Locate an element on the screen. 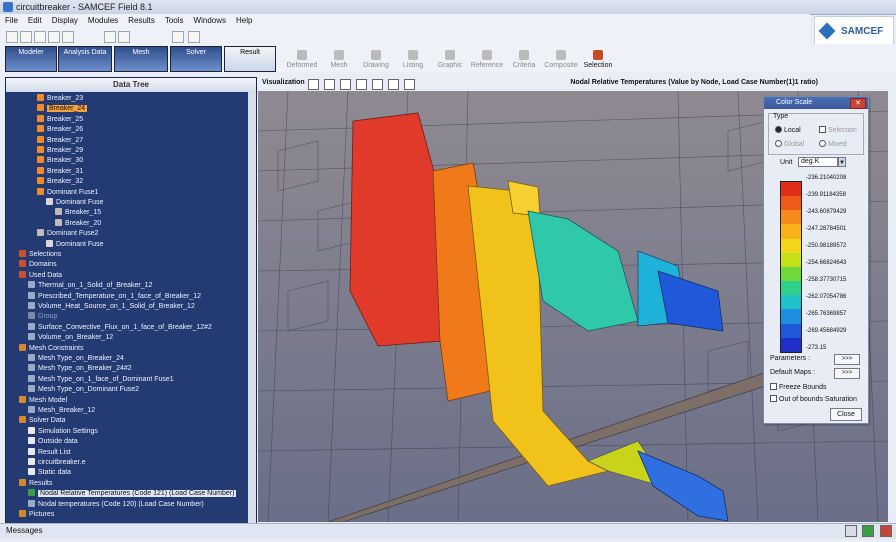  checkbox-selection: Selection is located at coordinates (838, 130).